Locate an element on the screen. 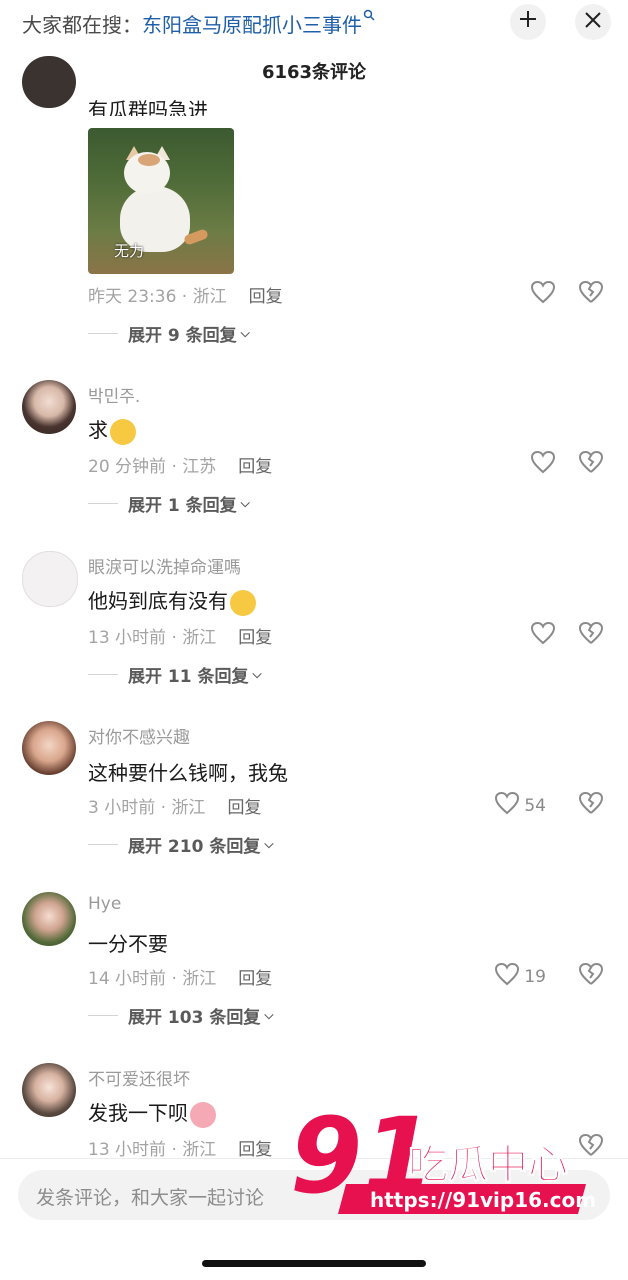 The image size is (628, 1280). expand-replies-label: 展开 9 条回复 is located at coordinates (182, 336).